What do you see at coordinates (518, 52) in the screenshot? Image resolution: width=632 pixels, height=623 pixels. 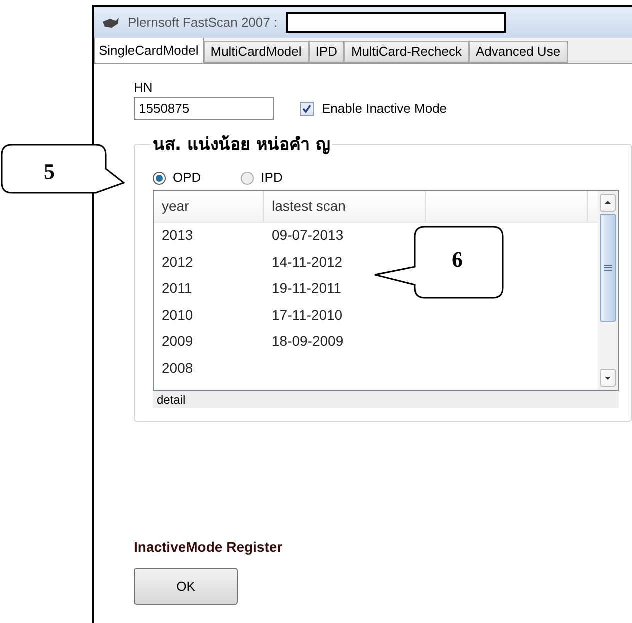 I see `tab: Advanced Use` at bounding box center [518, 52].